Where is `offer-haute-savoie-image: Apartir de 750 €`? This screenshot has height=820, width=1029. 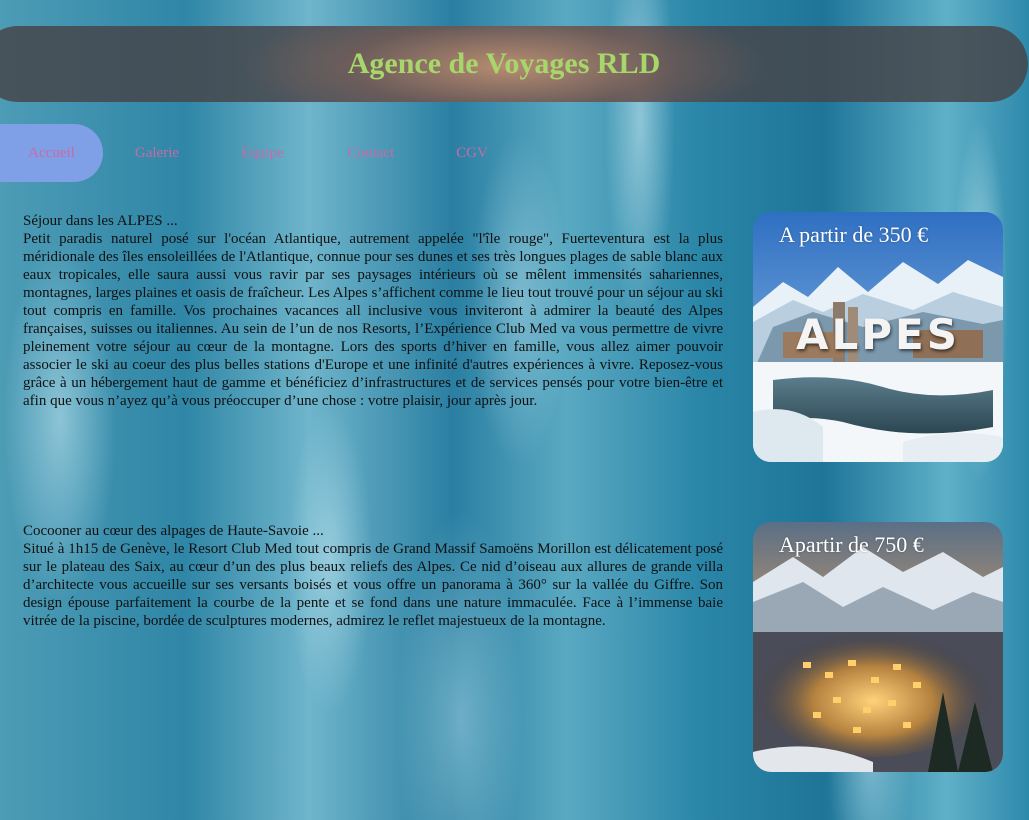 offer-haute-savoie-image: Apartir de 750 € is located at coordinates (878, 647).